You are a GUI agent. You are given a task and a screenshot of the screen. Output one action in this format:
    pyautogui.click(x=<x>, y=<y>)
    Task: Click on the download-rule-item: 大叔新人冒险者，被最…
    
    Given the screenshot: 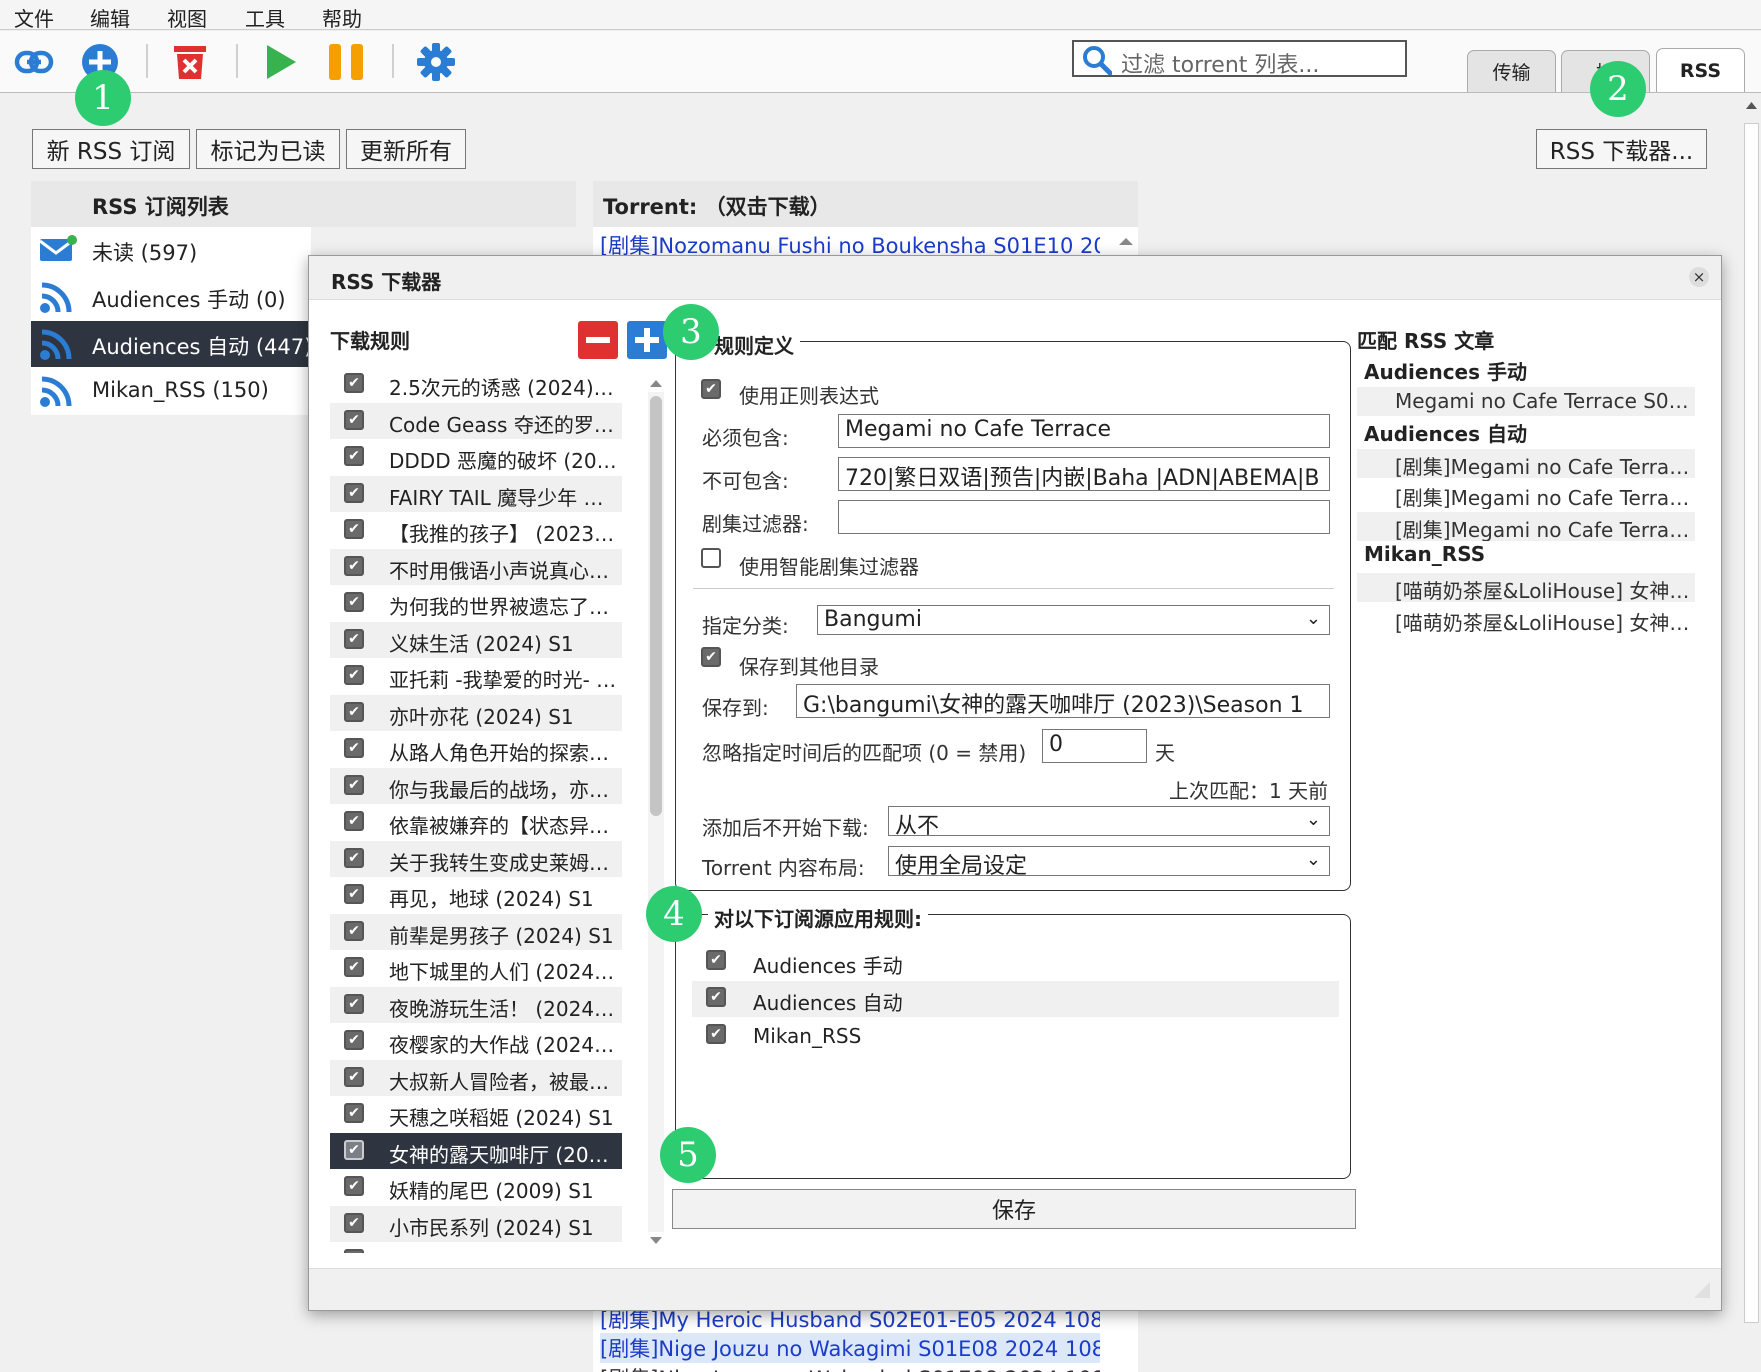 What is the action you would take?
    pyautogui.click(x=476, y=1077)
    